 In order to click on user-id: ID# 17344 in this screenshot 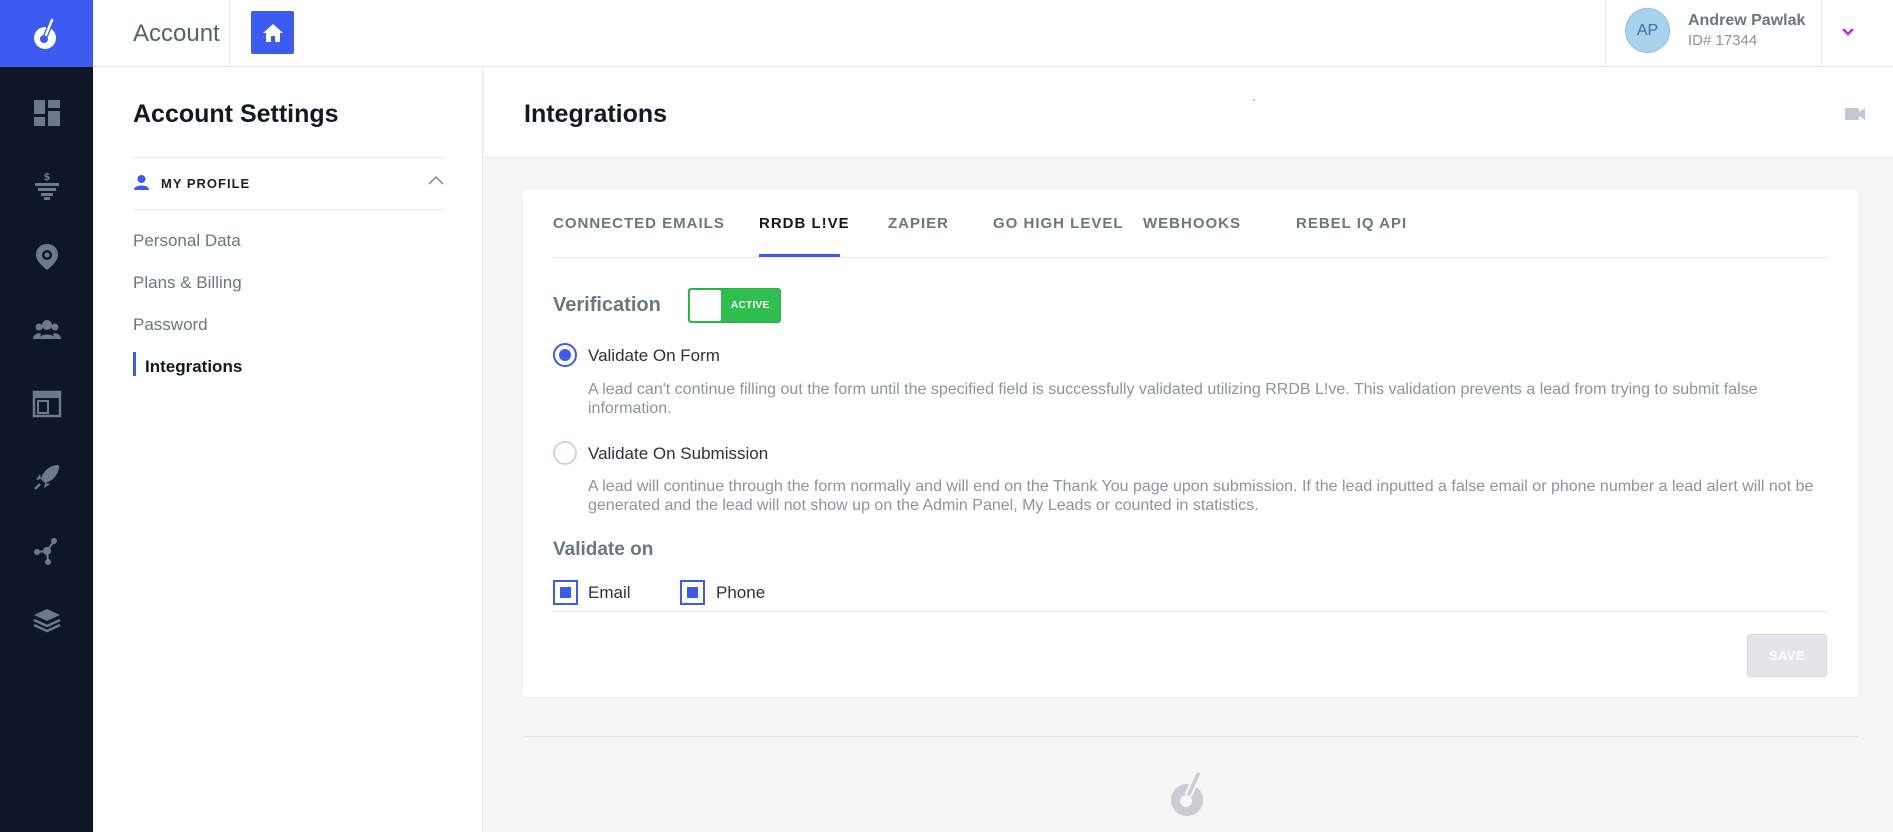, I will do `click(1723, 40)`.